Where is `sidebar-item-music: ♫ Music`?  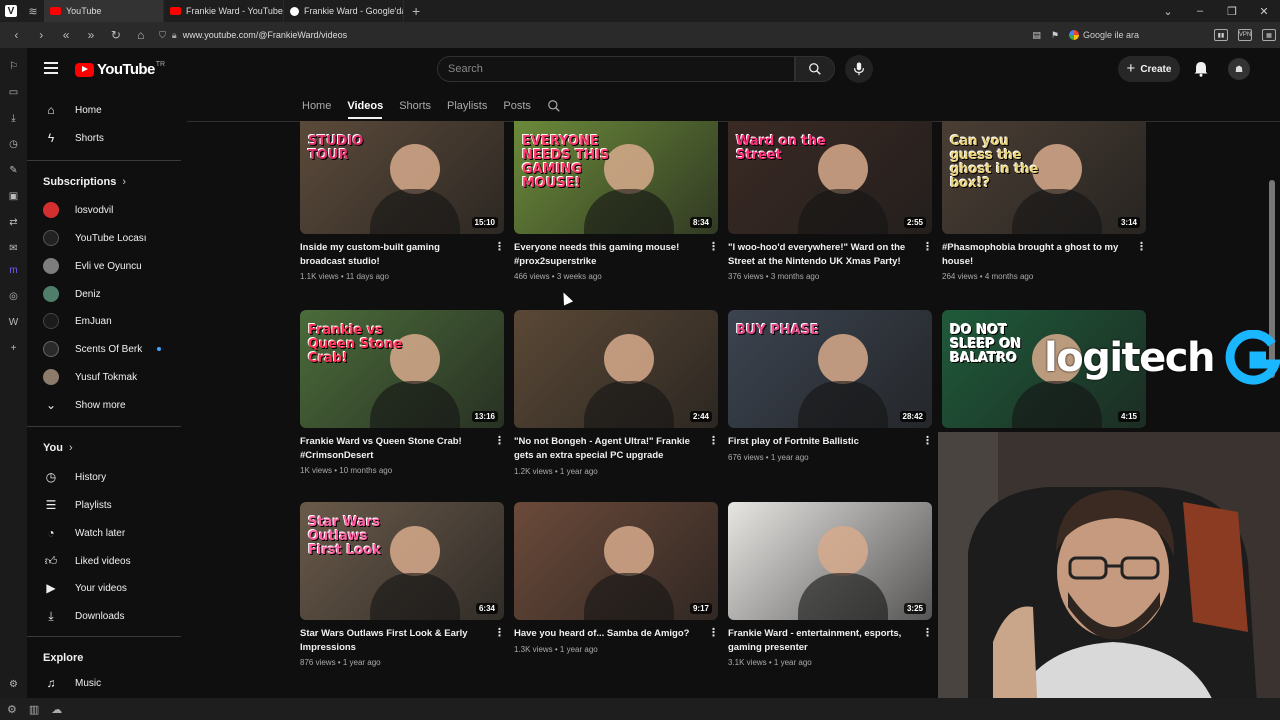 sidebar-item-music: ♫ Music is located at coordinates (104, 683).